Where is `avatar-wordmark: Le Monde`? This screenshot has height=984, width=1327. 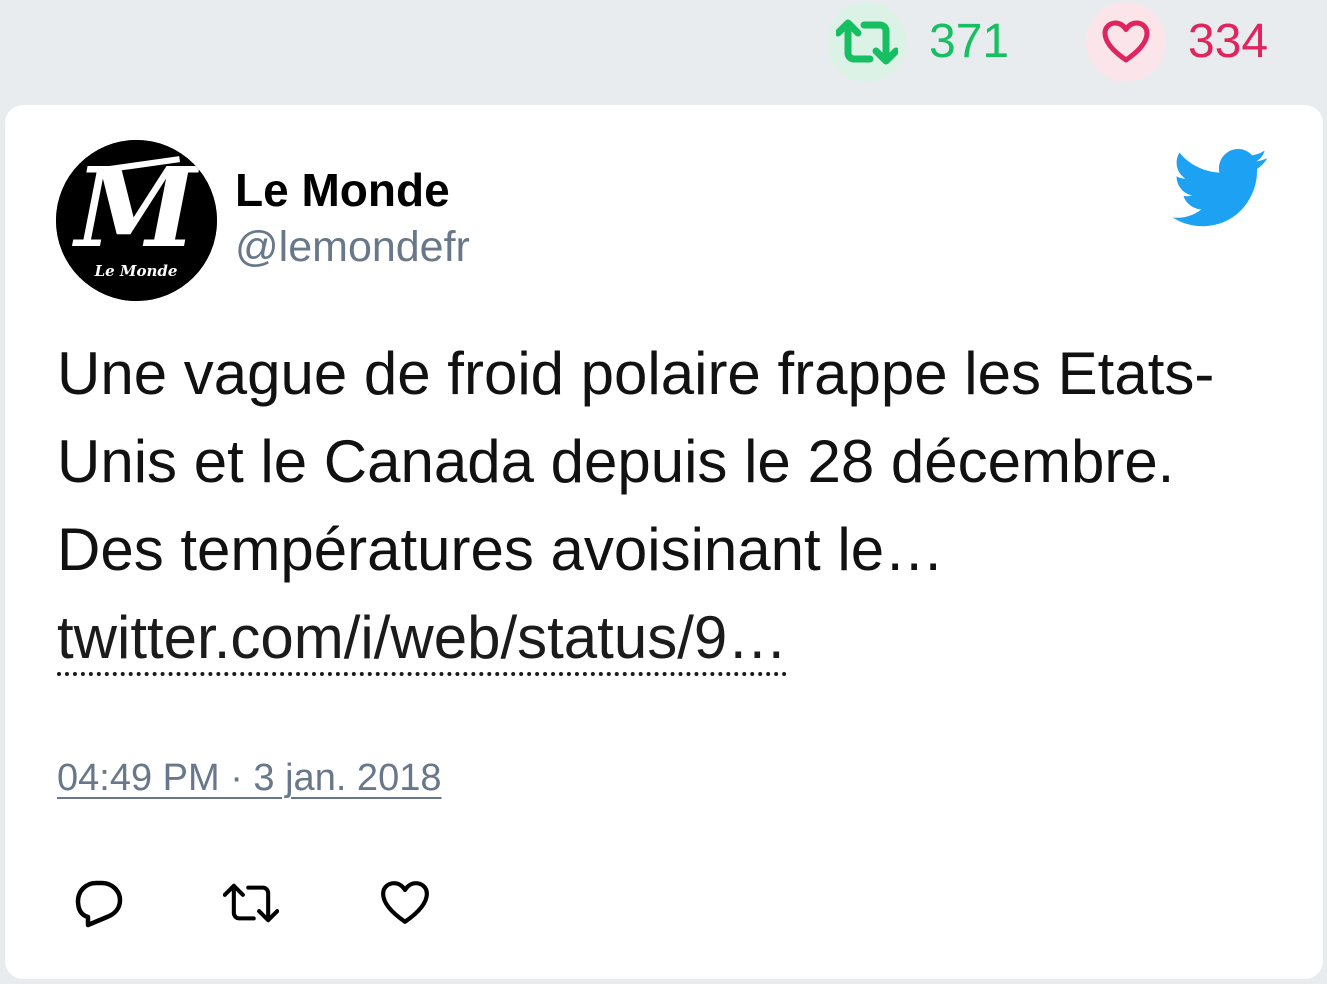
avatar-wordmark: Le Monde is located at coordinates (136, 271).